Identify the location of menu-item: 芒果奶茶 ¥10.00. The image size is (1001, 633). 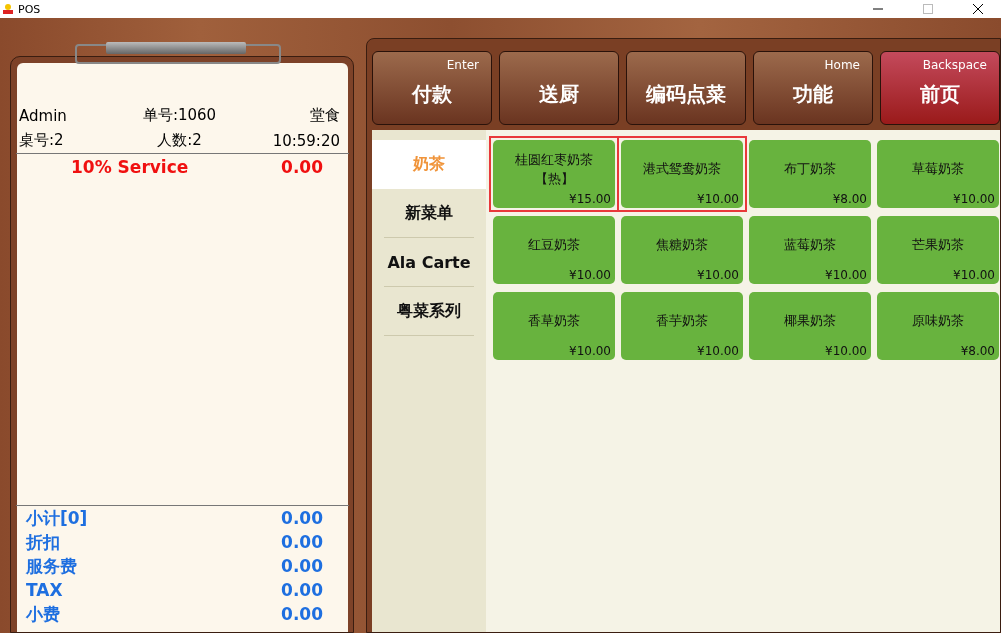
(938, 250).